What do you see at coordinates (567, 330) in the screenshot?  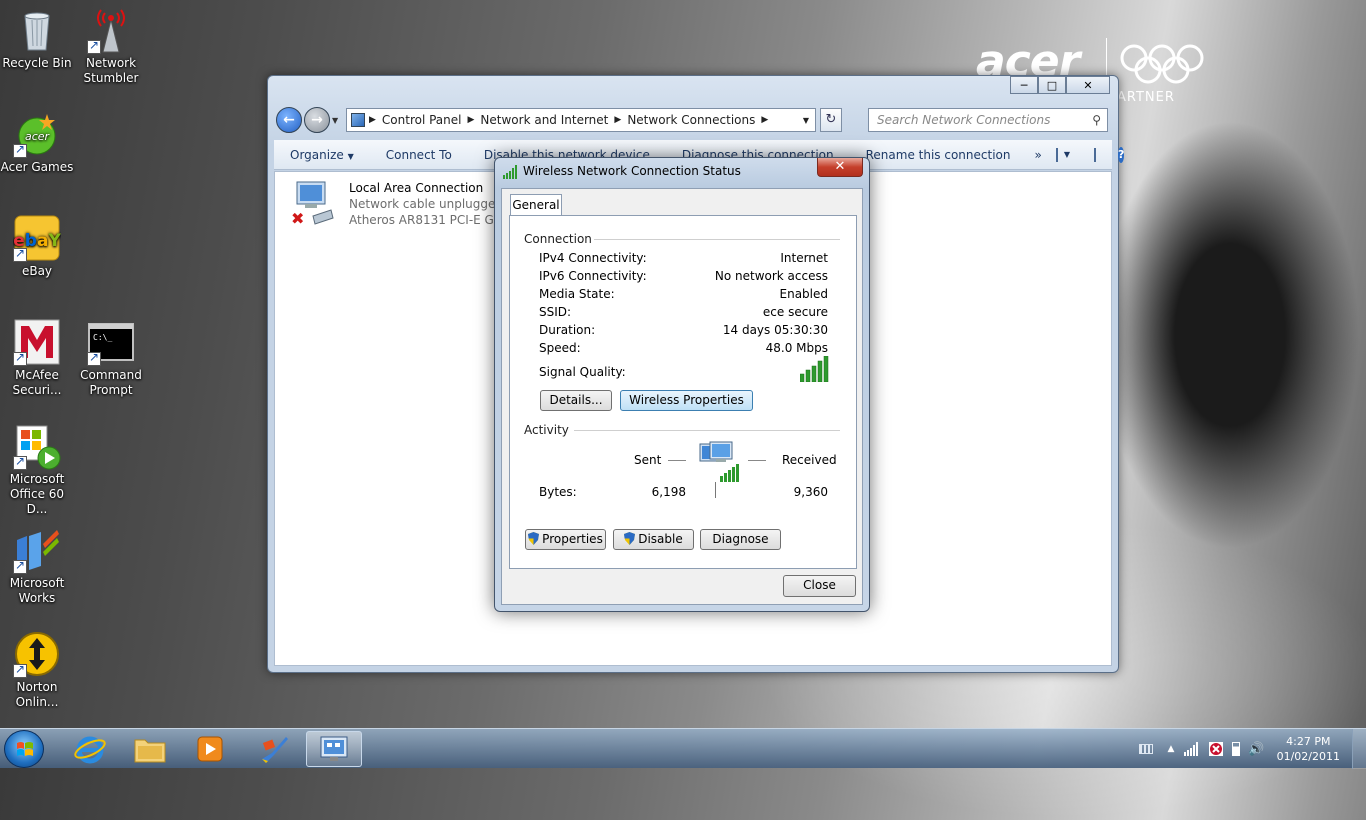 I see `duration-label: Duration:` at bounding box center [567, 330].